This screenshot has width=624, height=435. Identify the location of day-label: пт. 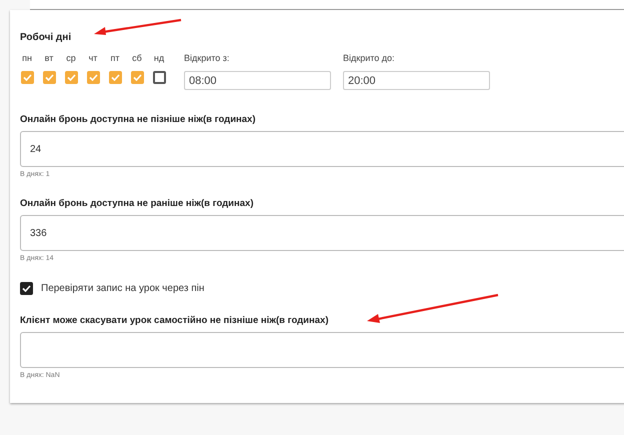
(115, 58).